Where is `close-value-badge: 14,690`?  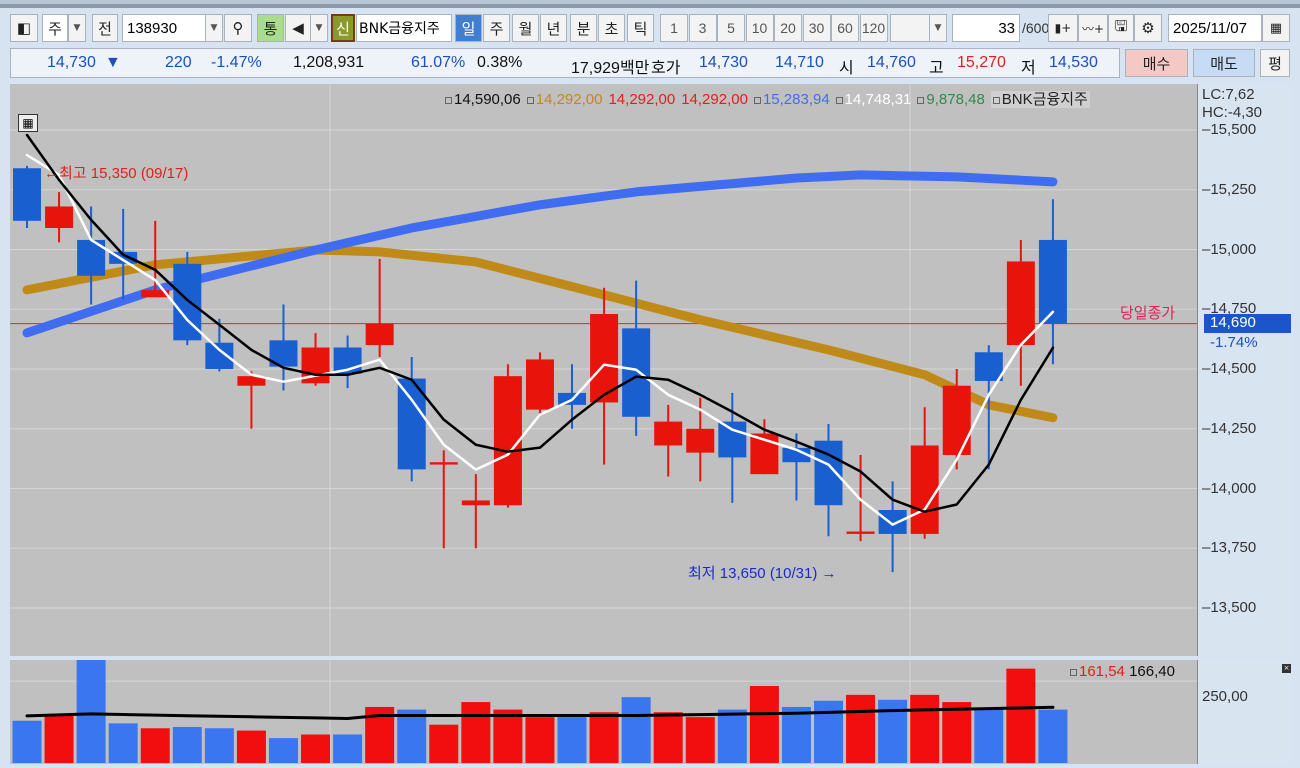 close-value-badge: 14,690 is located at coordinates (1247, 323).